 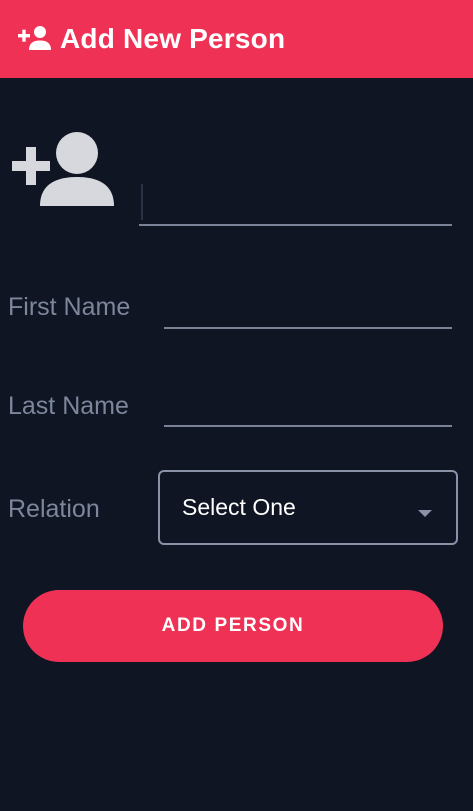 What do you see at coordinates (54, 509) in the screenshot?
I see `relation-label: Relation` at bounding box center [54, 509].